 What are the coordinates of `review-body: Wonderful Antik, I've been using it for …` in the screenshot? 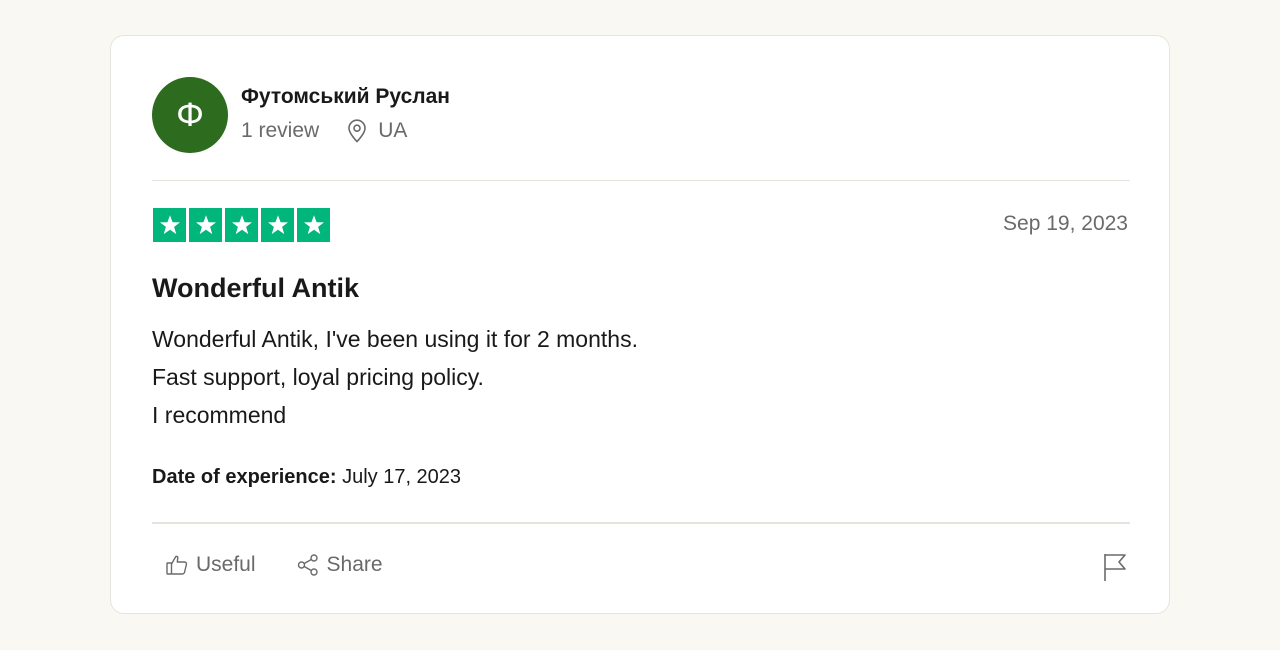 It's located at (395, 377).